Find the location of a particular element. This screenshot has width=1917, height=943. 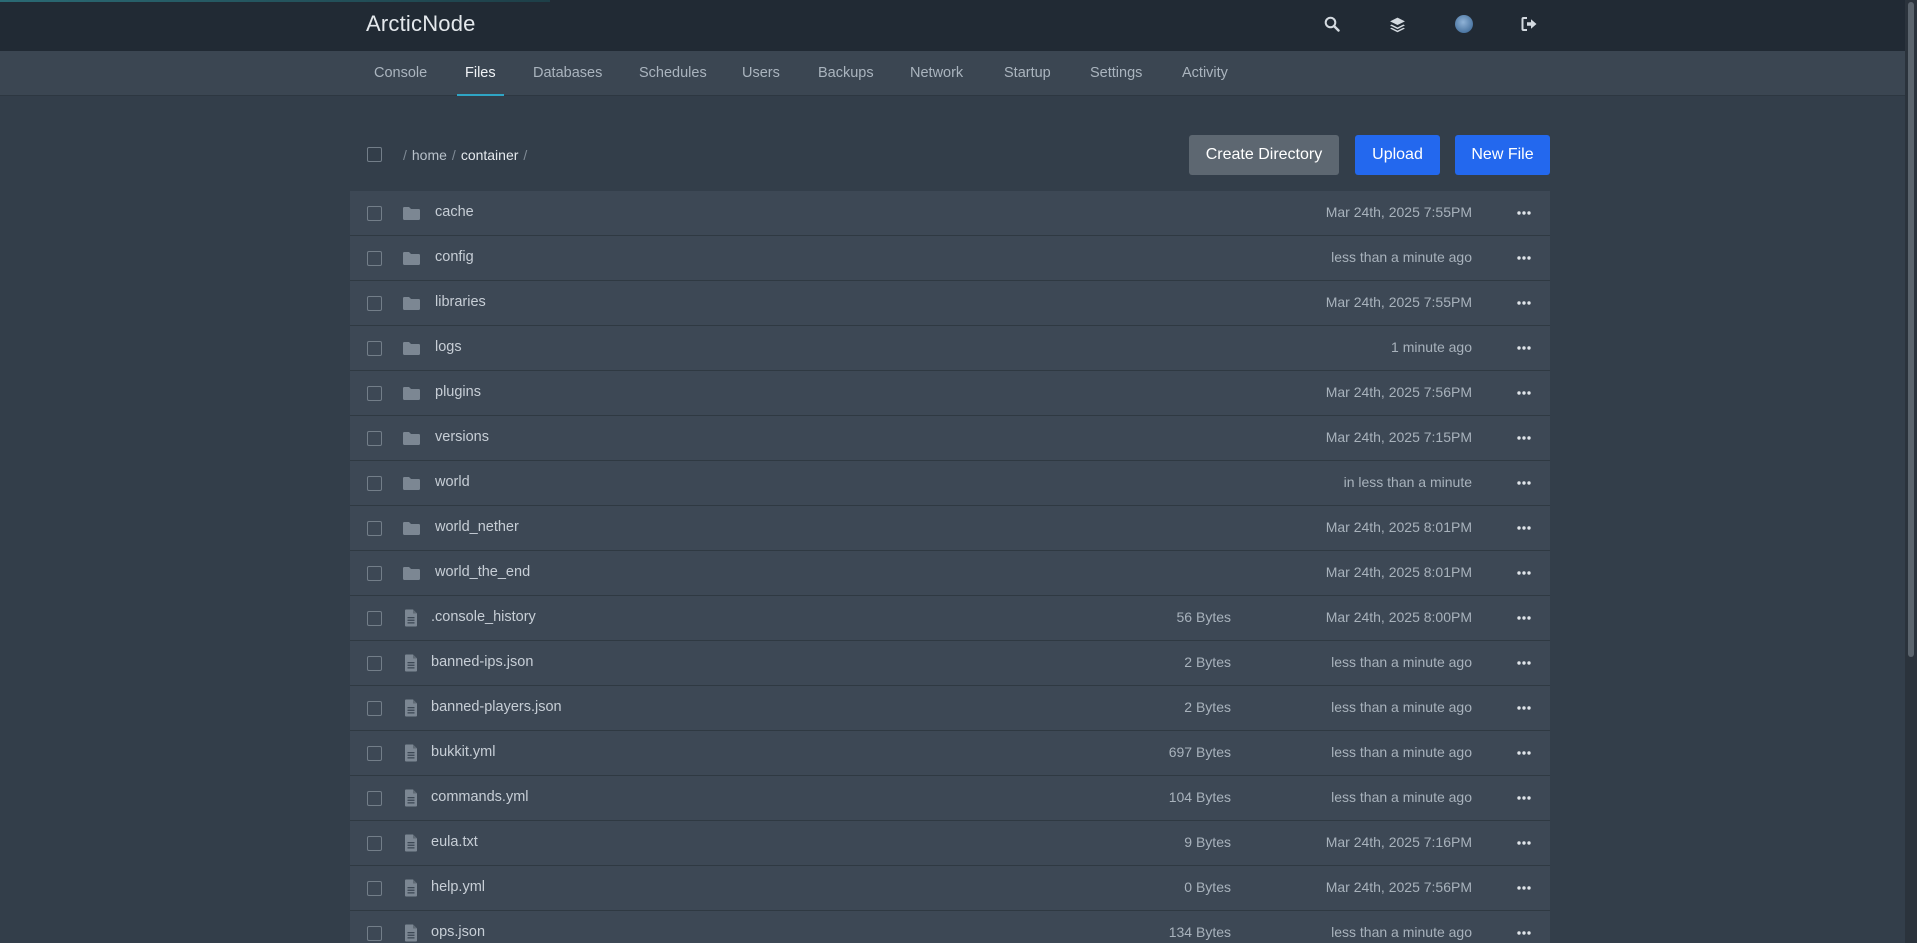

file-name: world_the_end is located at coordinates (482, 572).